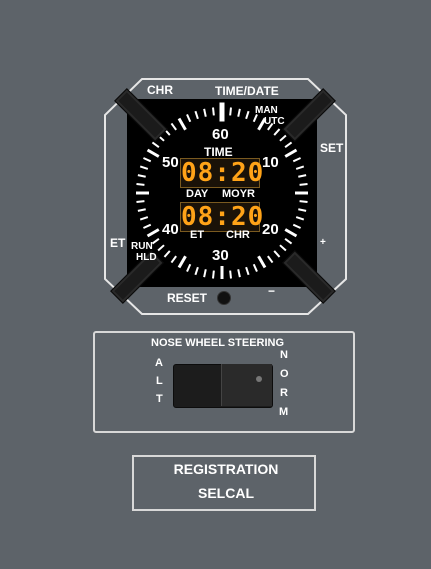 The image size is (431, 569). What do you see at coordinates (170, 162) in the screenshot?
I see `dial-number-50: 50` at bounding box center [170, 162].